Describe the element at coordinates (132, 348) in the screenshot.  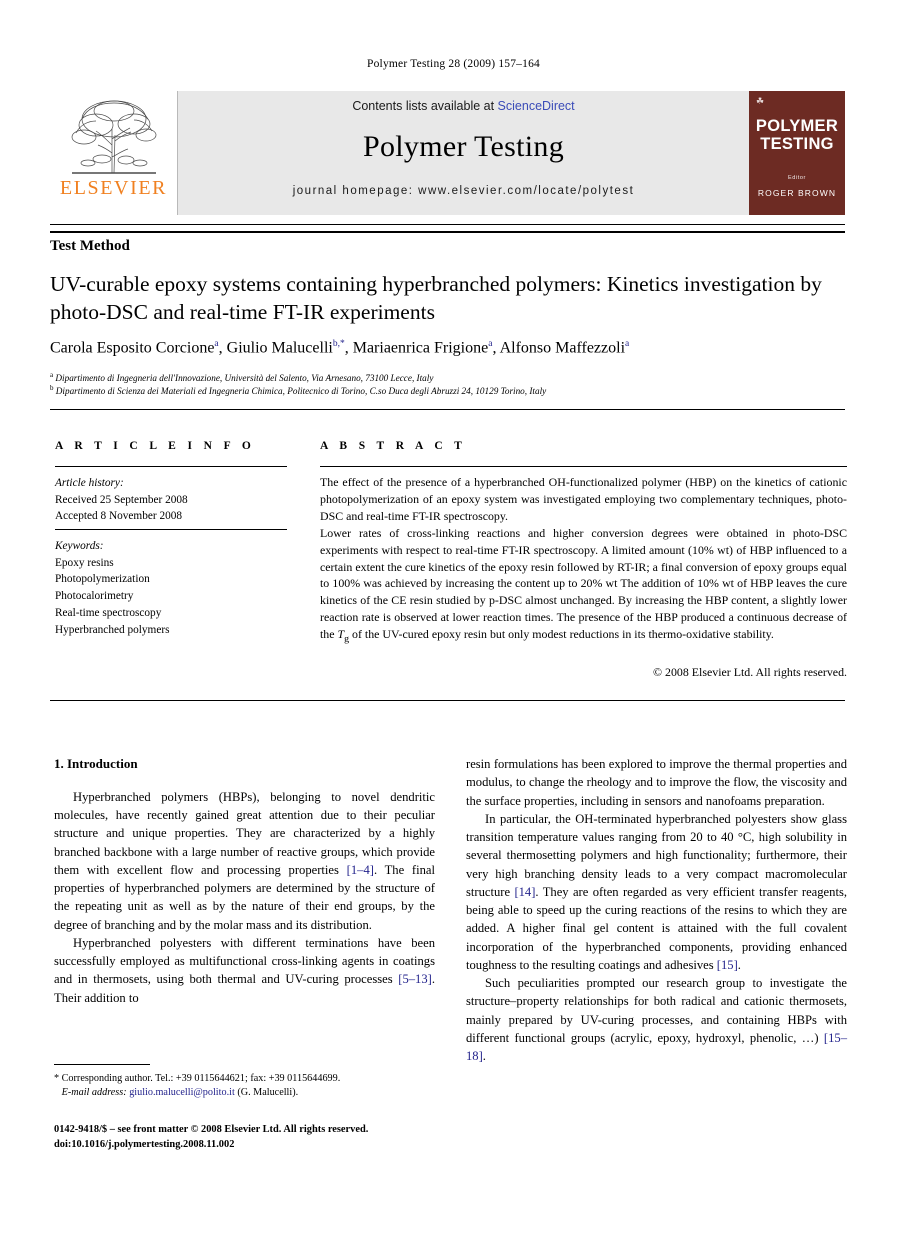
I see `author-1: Carola Esposito Corcione` at that location.